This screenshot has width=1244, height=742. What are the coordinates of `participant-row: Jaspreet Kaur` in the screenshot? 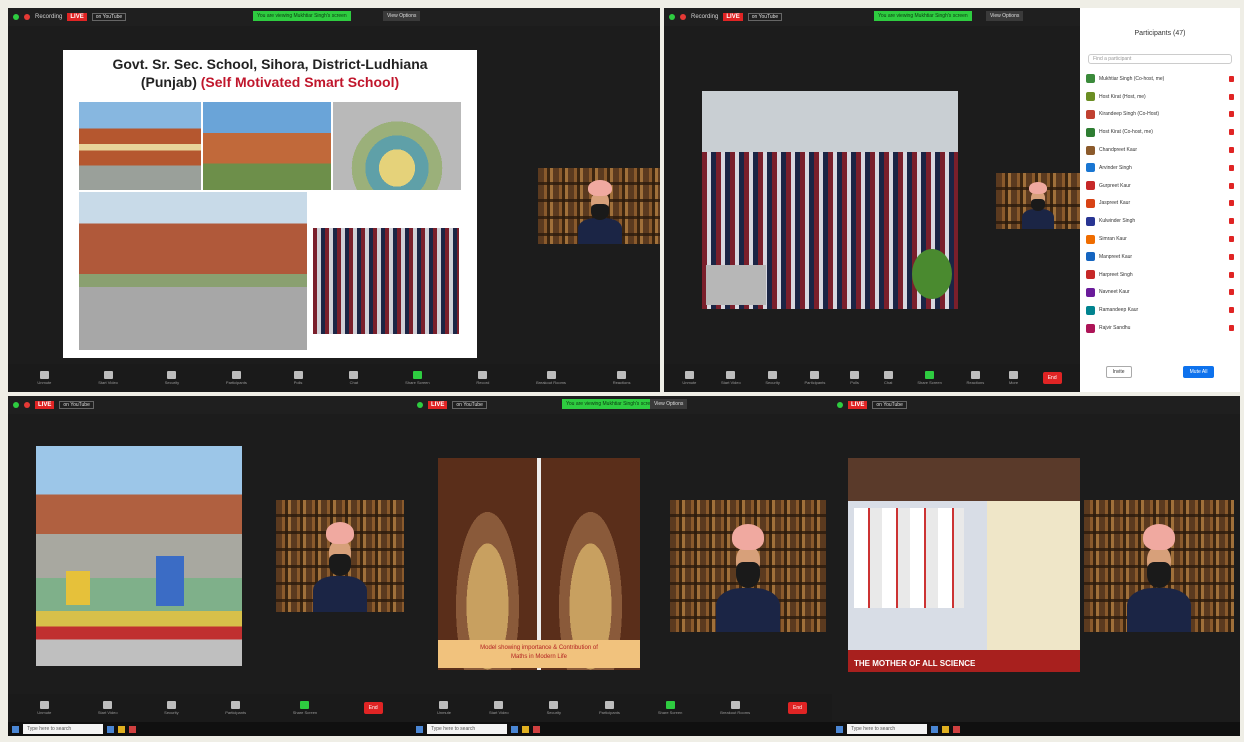 It's located at (1160, 204).